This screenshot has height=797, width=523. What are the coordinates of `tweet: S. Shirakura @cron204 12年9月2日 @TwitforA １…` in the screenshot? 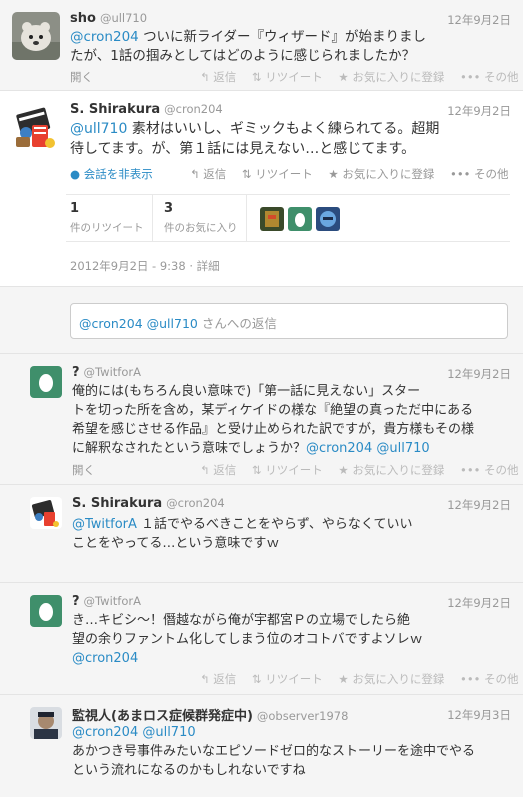 It's located at (261, 533).